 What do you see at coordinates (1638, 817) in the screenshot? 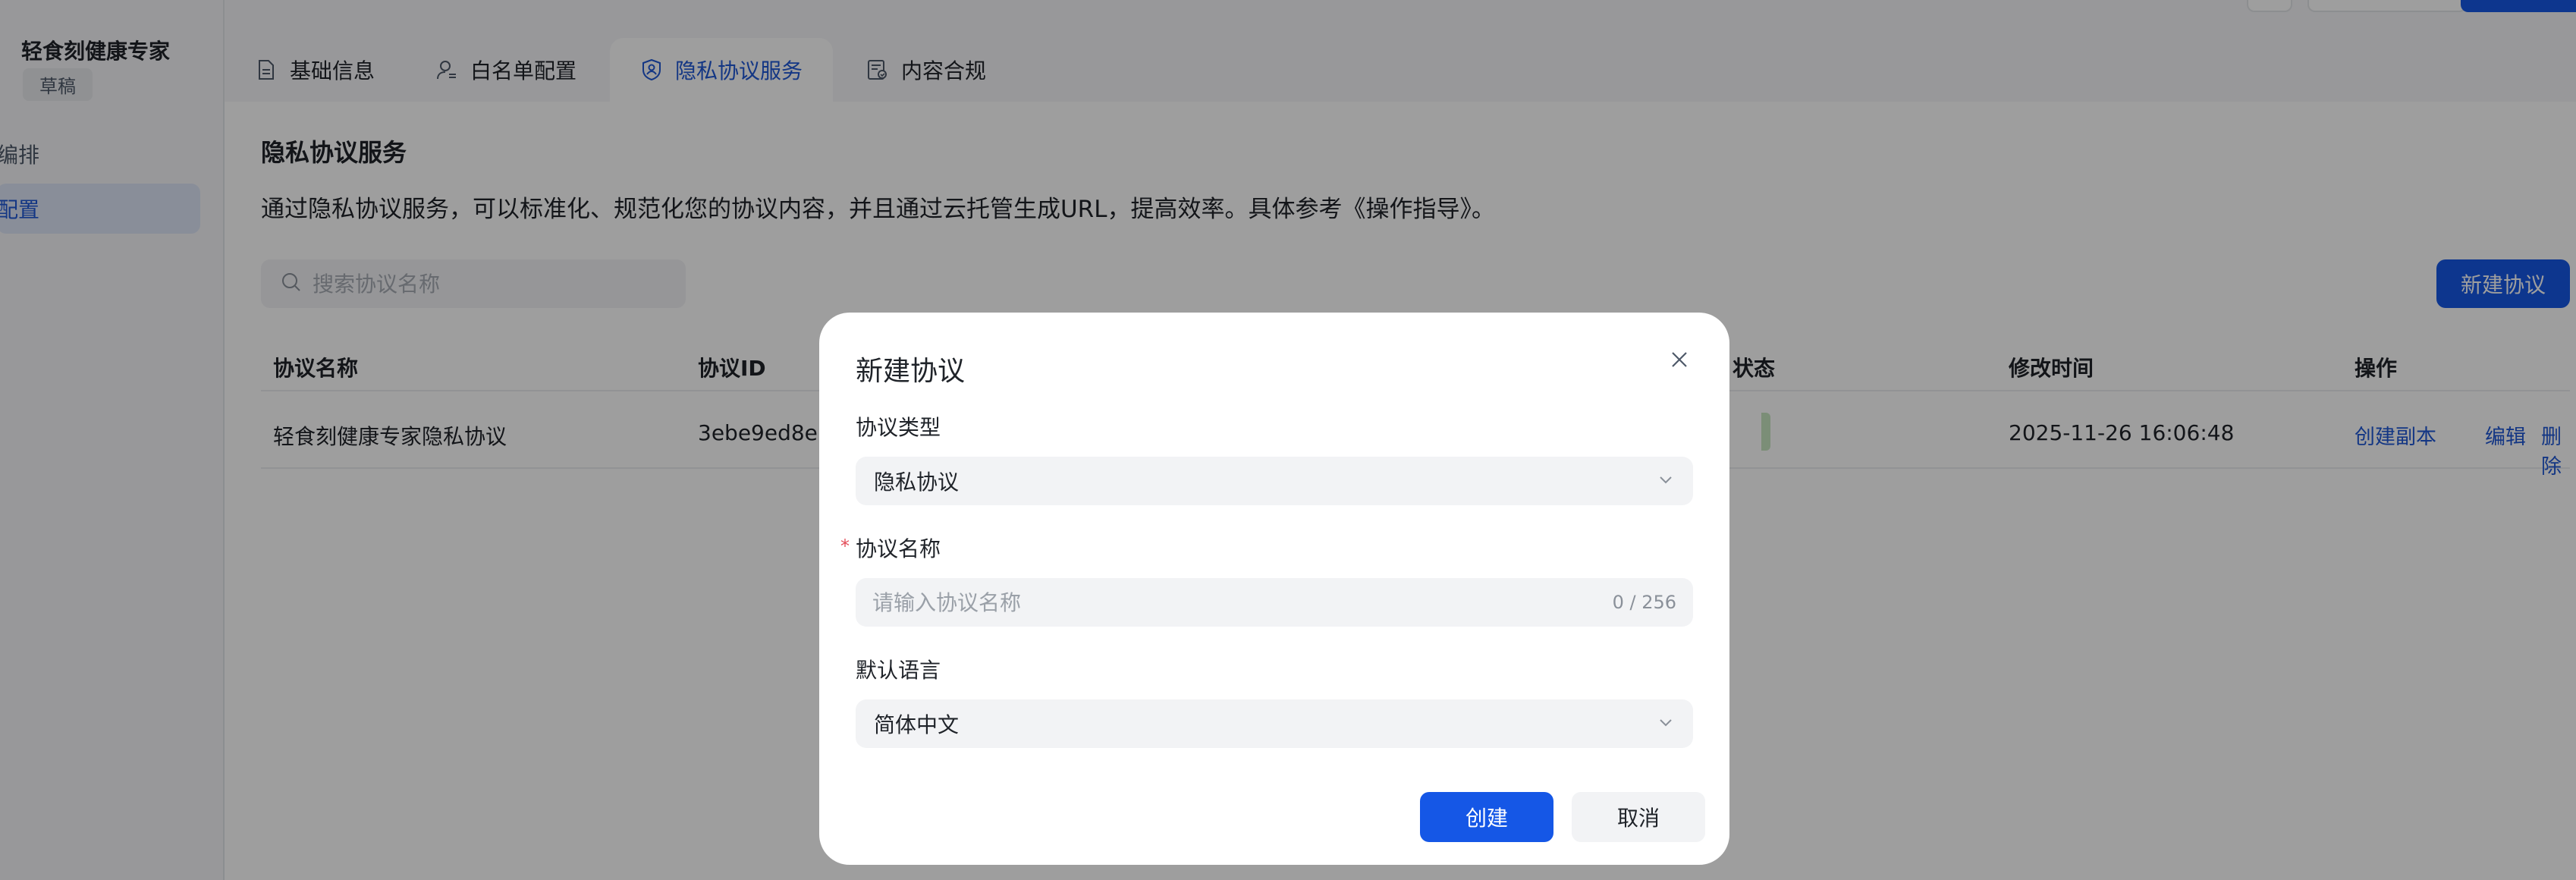
I see `cancel-button: 取消` at bounding box center [1638, 817].